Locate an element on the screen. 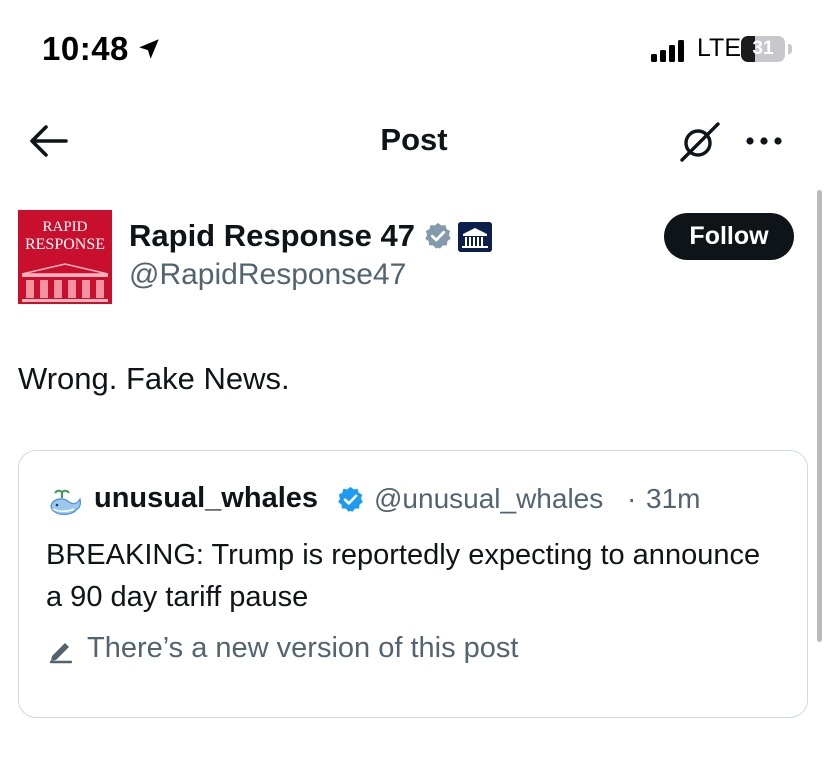 The image size is (828, 775). author-handle: @RapidResponse47 is located at coordinates (267, 275).